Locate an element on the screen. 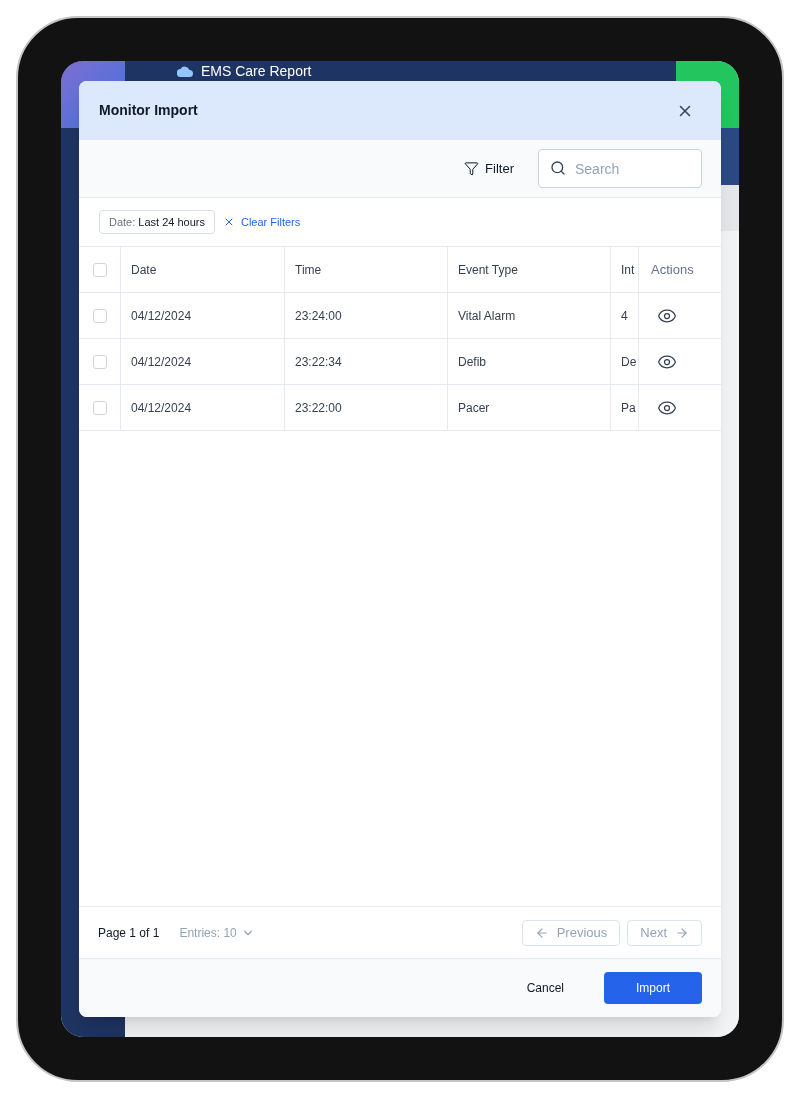  table-cell-text: Defib is located at coordinates (472, 362).